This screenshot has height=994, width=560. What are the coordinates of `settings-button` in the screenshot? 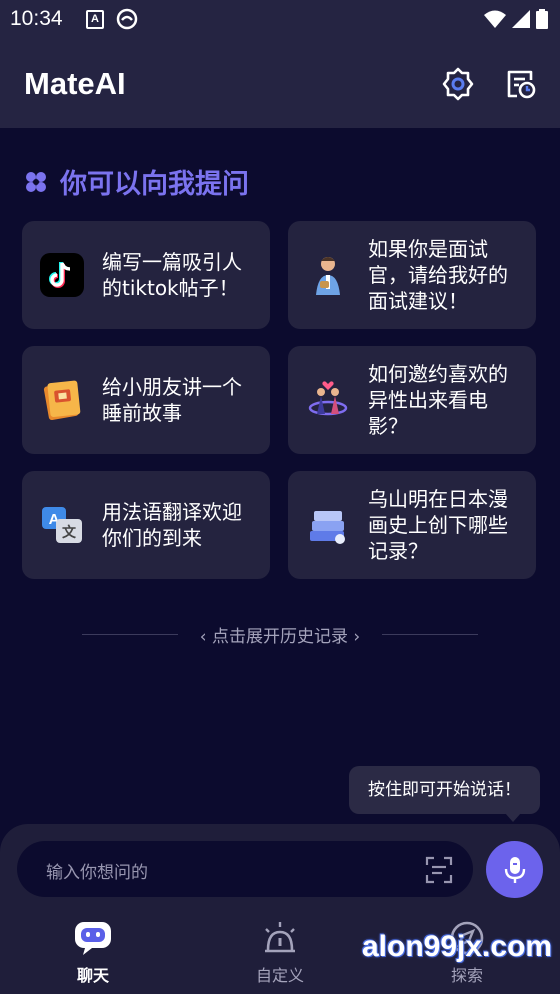 It's located at (458, 84).